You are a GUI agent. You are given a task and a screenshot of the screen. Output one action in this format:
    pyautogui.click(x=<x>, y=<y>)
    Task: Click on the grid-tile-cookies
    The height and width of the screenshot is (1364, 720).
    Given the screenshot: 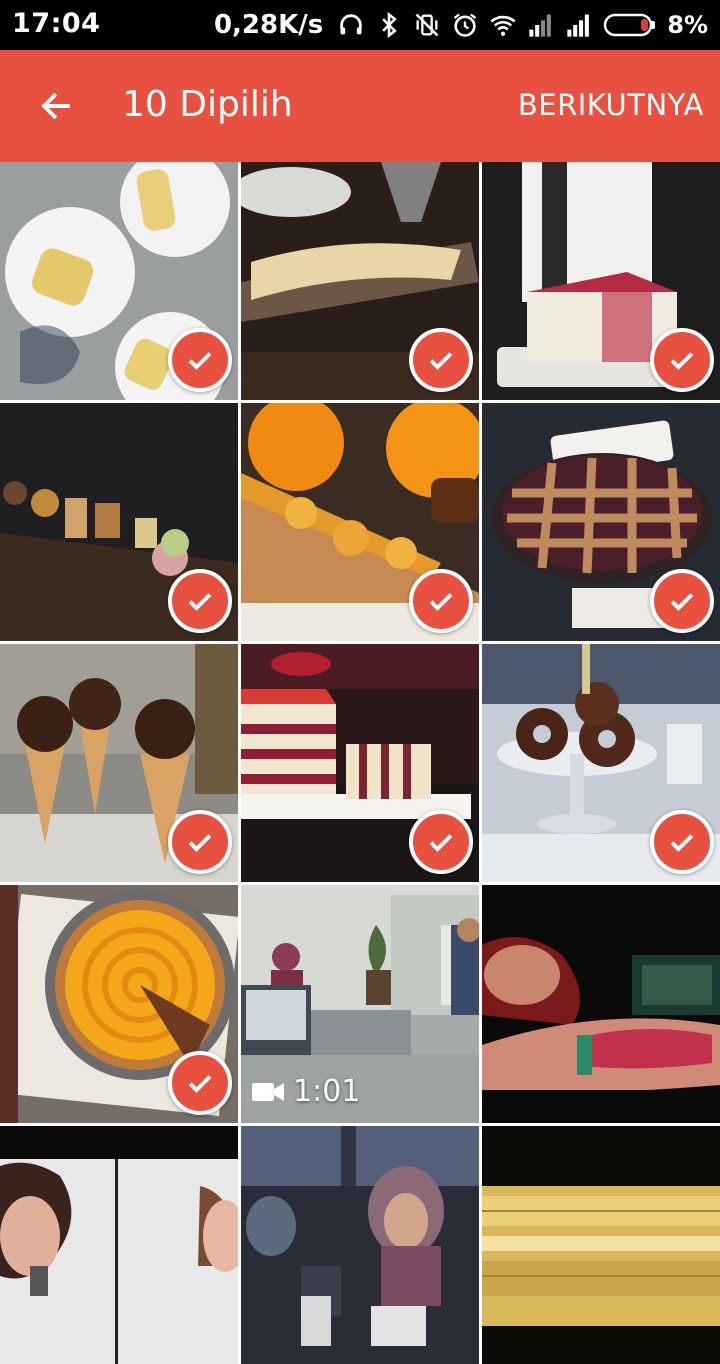 What is the action you would take?
    pyautogui.click(x=360, y=281)
    